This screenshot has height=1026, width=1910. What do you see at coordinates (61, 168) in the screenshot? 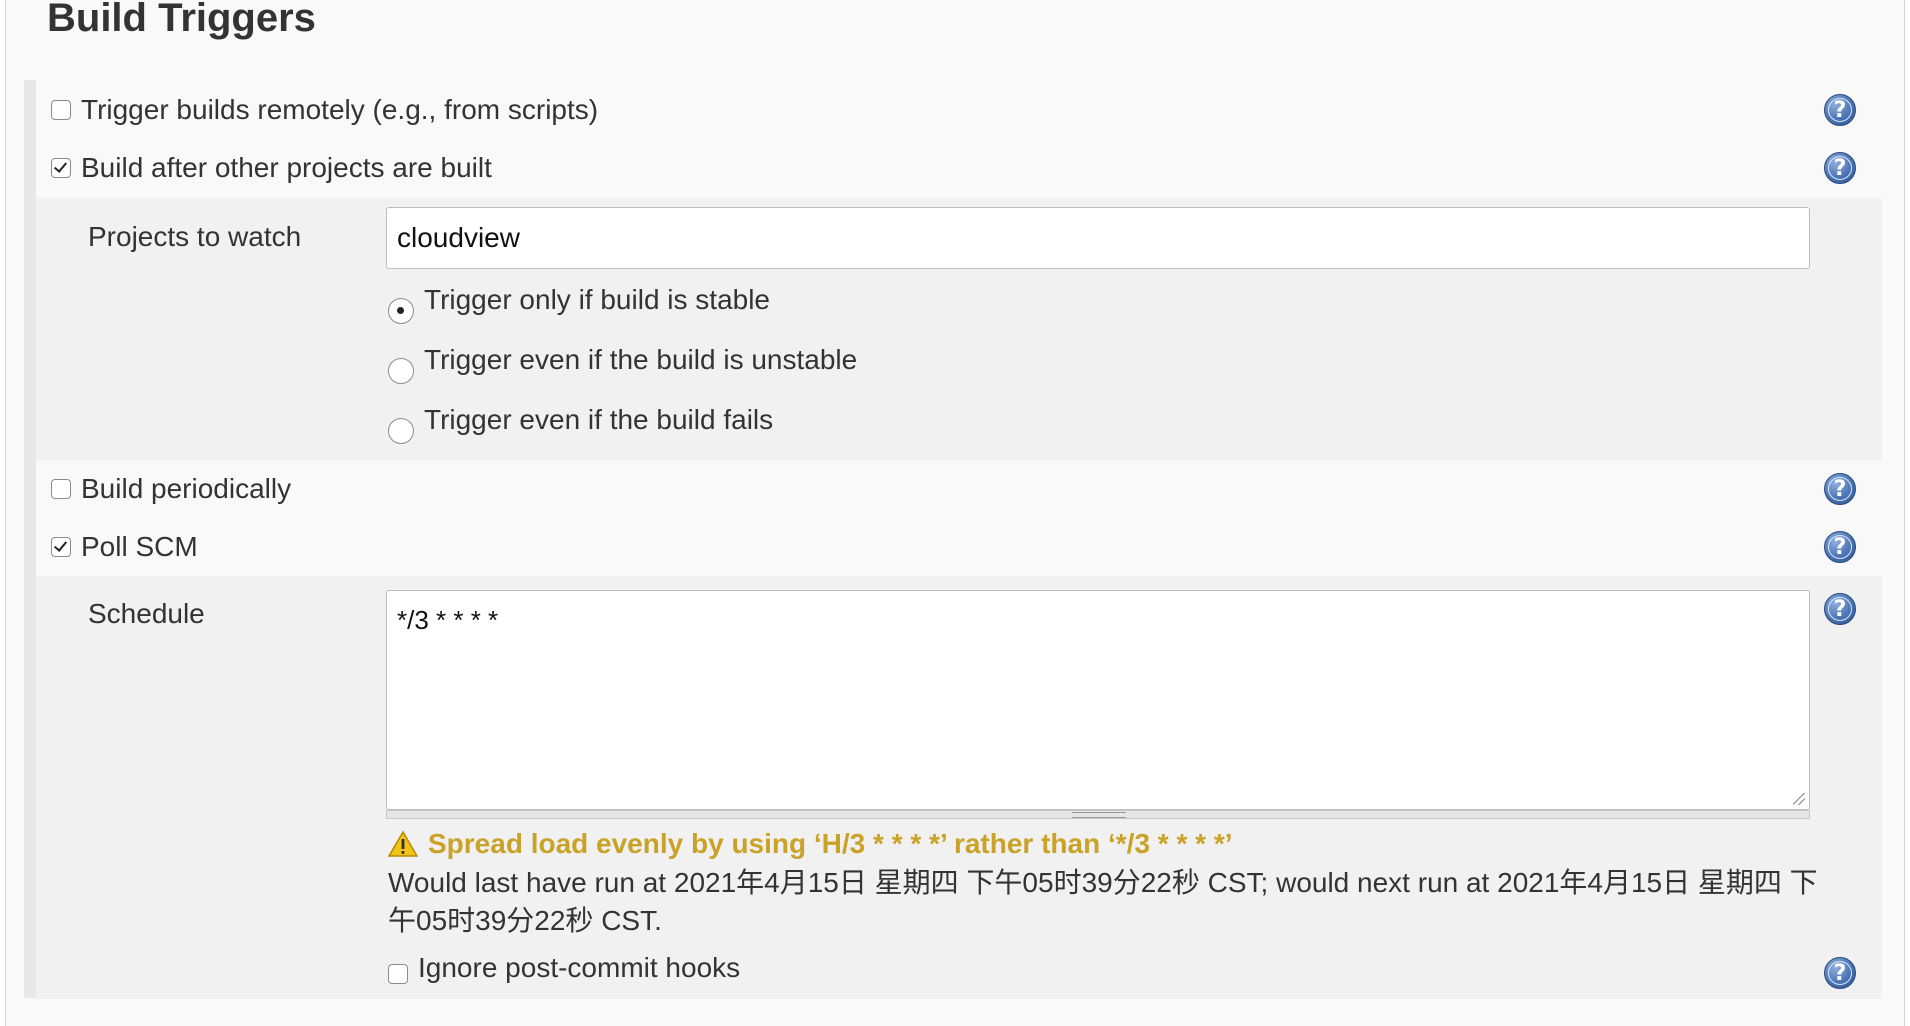
I see `build-after-other-checkbox` at bounding box center [61, 168].